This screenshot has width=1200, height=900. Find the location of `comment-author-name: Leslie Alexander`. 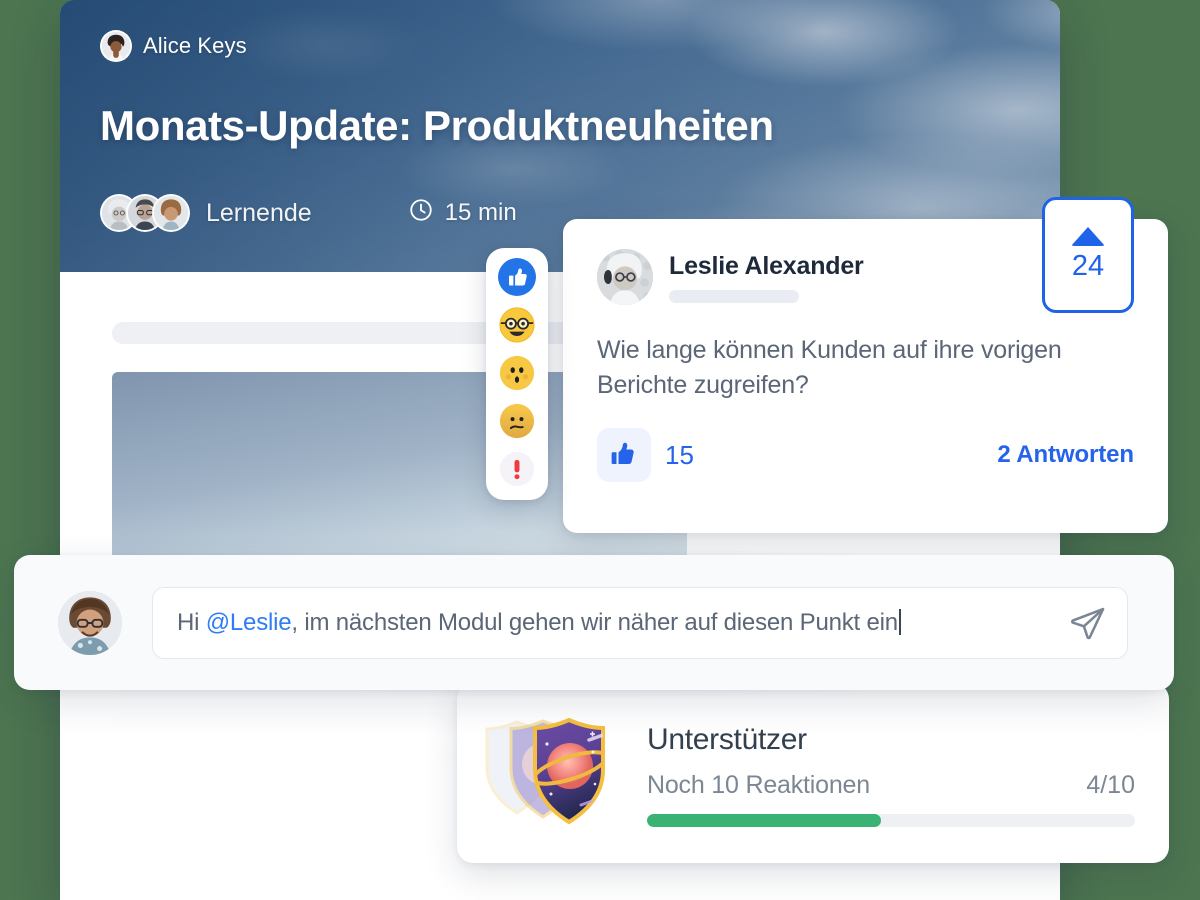

comment-author-name: Leslie Alexander is located at coordinates (766, 265).